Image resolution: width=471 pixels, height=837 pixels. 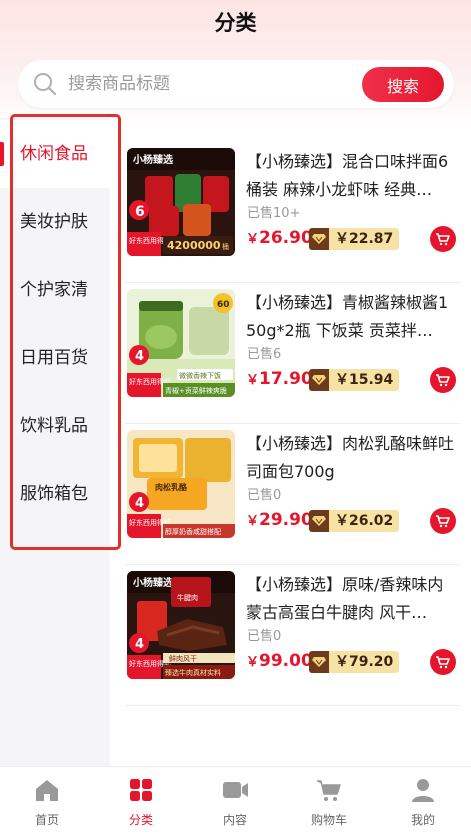 I want to click on member-price-value: ￥26.02, so click(x=364, y=521).